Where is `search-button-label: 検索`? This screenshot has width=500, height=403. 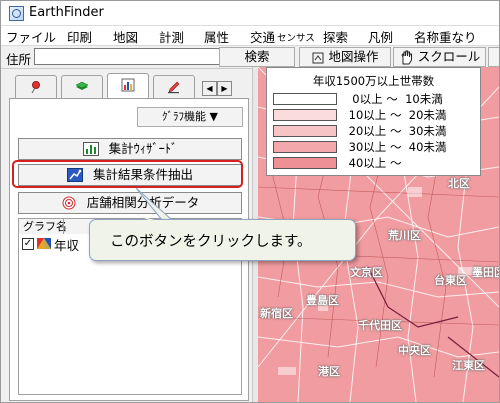
search-button-label: 検索 is located at coordinates (257, 56).